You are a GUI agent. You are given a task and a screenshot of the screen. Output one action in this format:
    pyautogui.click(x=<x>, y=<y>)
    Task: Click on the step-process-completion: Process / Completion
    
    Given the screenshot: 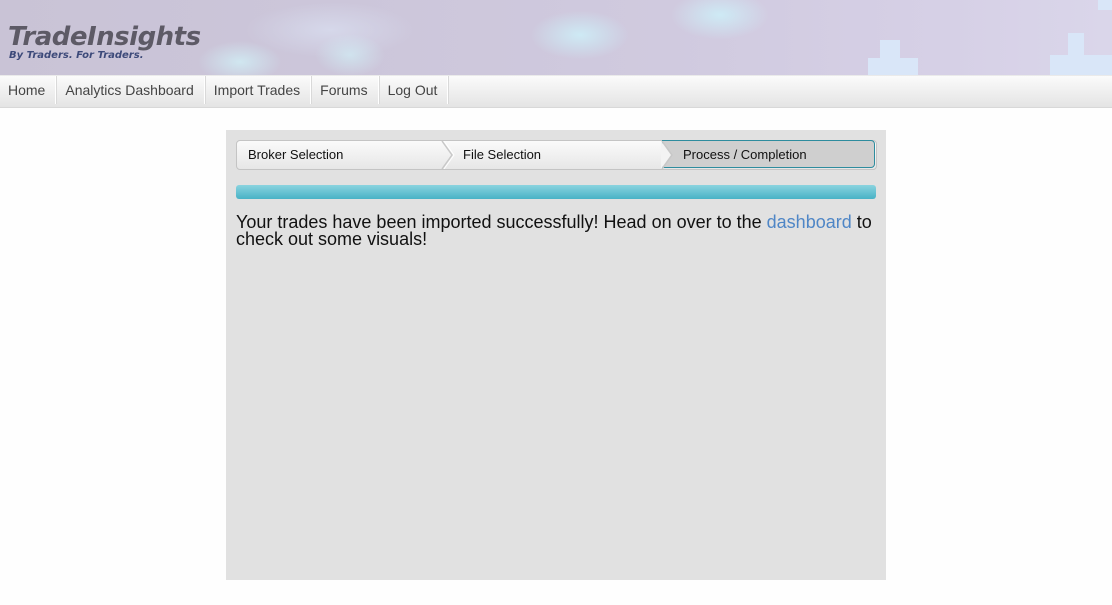 What is the action you would take?
    pyautogui.click(x=768, y=154)
    